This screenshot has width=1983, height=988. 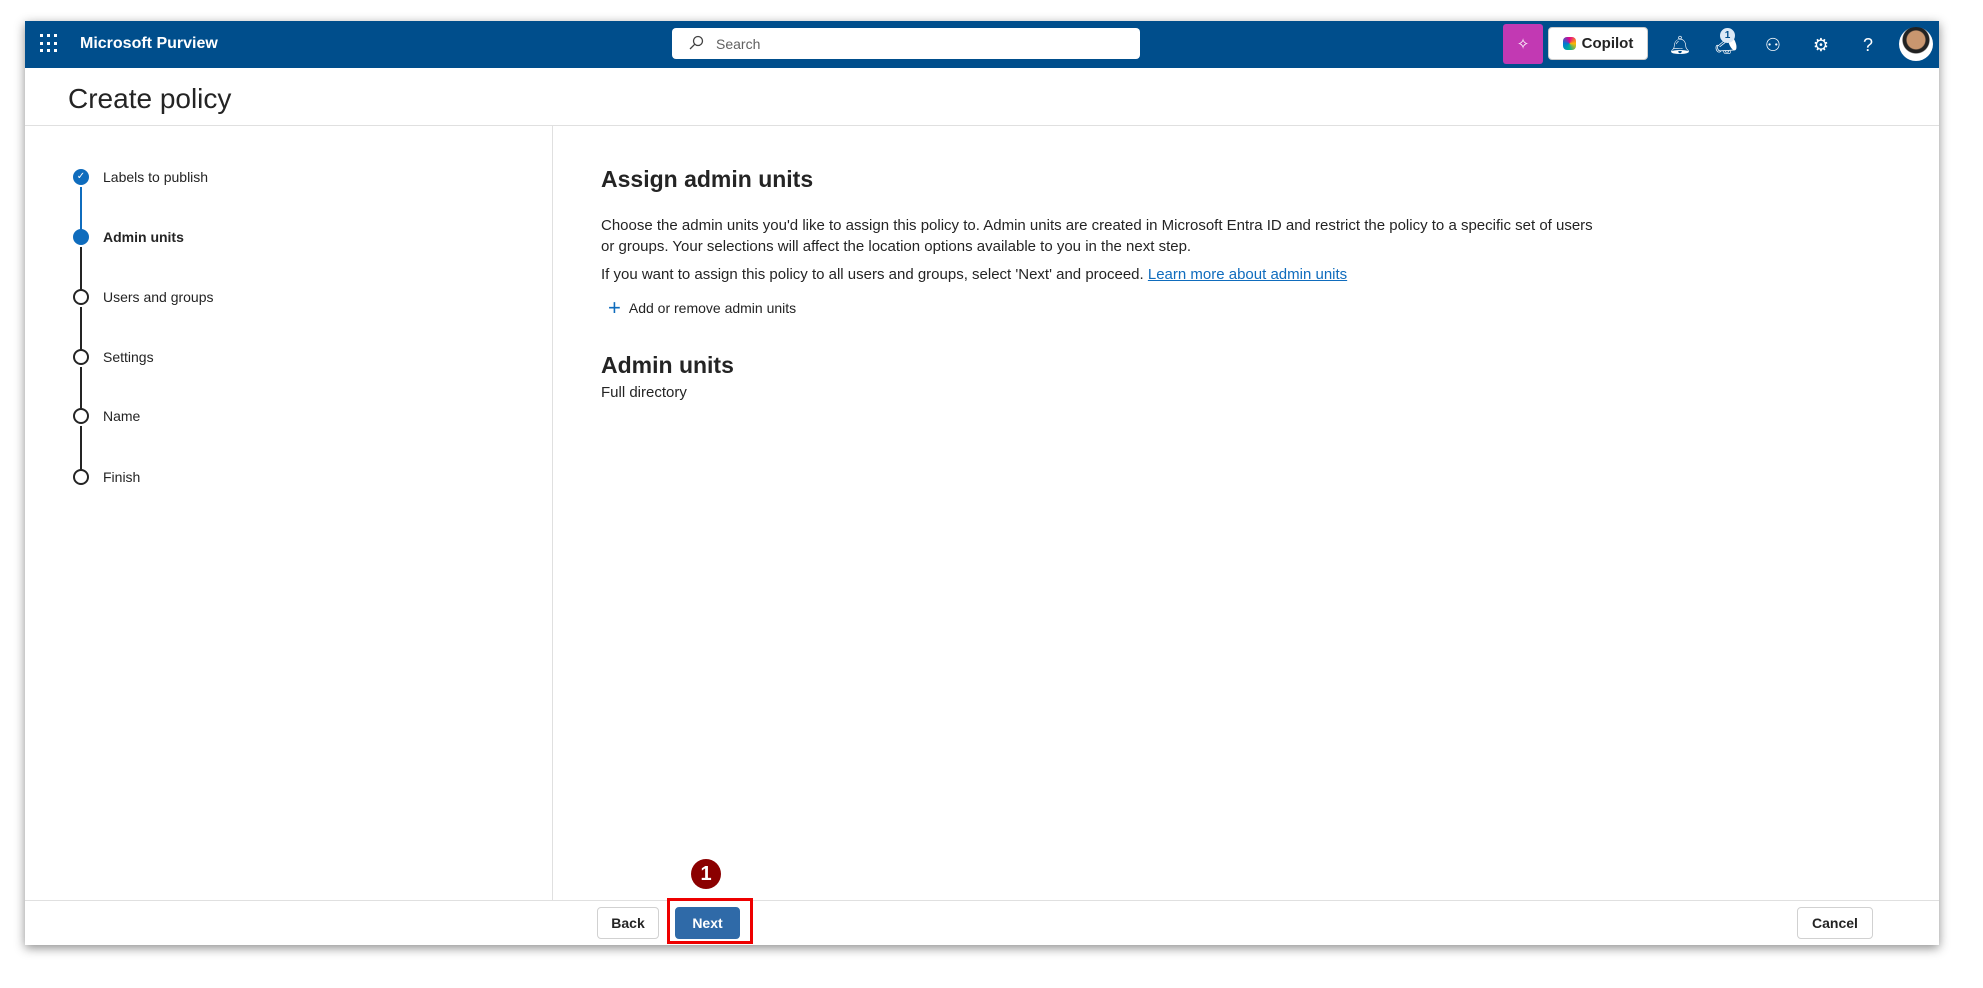 What do you see at coordinates (1569, 43) in the screenshot?
I see `copilot-icon` at bounding box center [1569, 43].